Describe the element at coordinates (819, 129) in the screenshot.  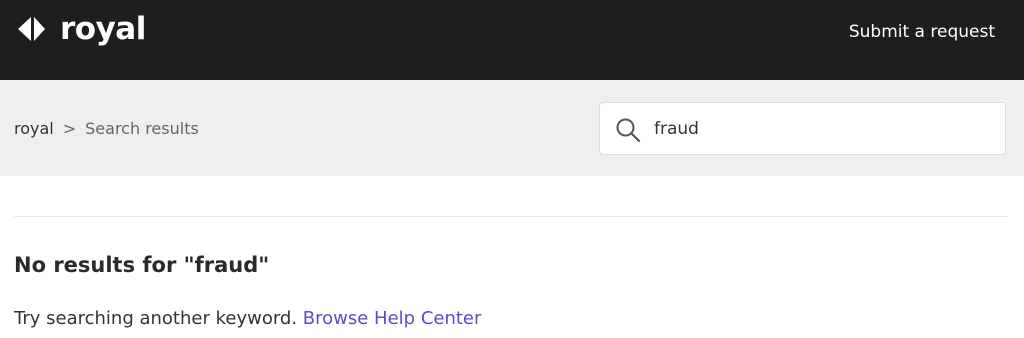
I see `search-input` at that location.